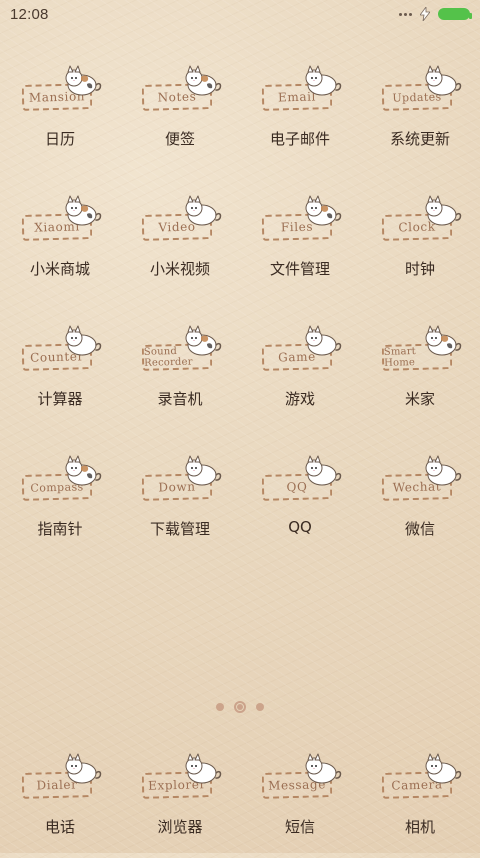 The height and width of the screenshot is (858, 480). What do you see at coordinates (420, 89) in the screenshot?
I see `system-update-icon: Updates` at bounding box center [420, 89].